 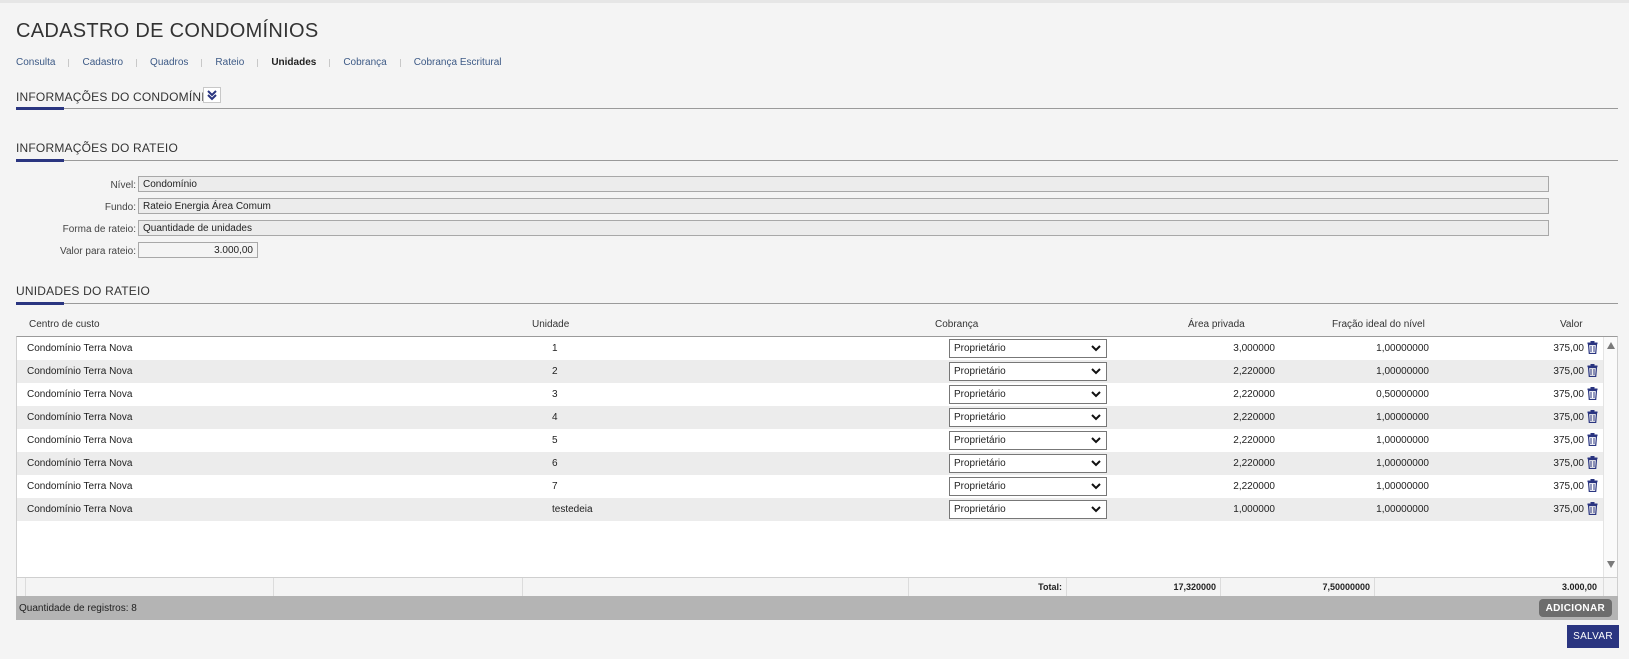 I want to click on record-count: Quantidade de registros: 8, so click(x=78, y=608).